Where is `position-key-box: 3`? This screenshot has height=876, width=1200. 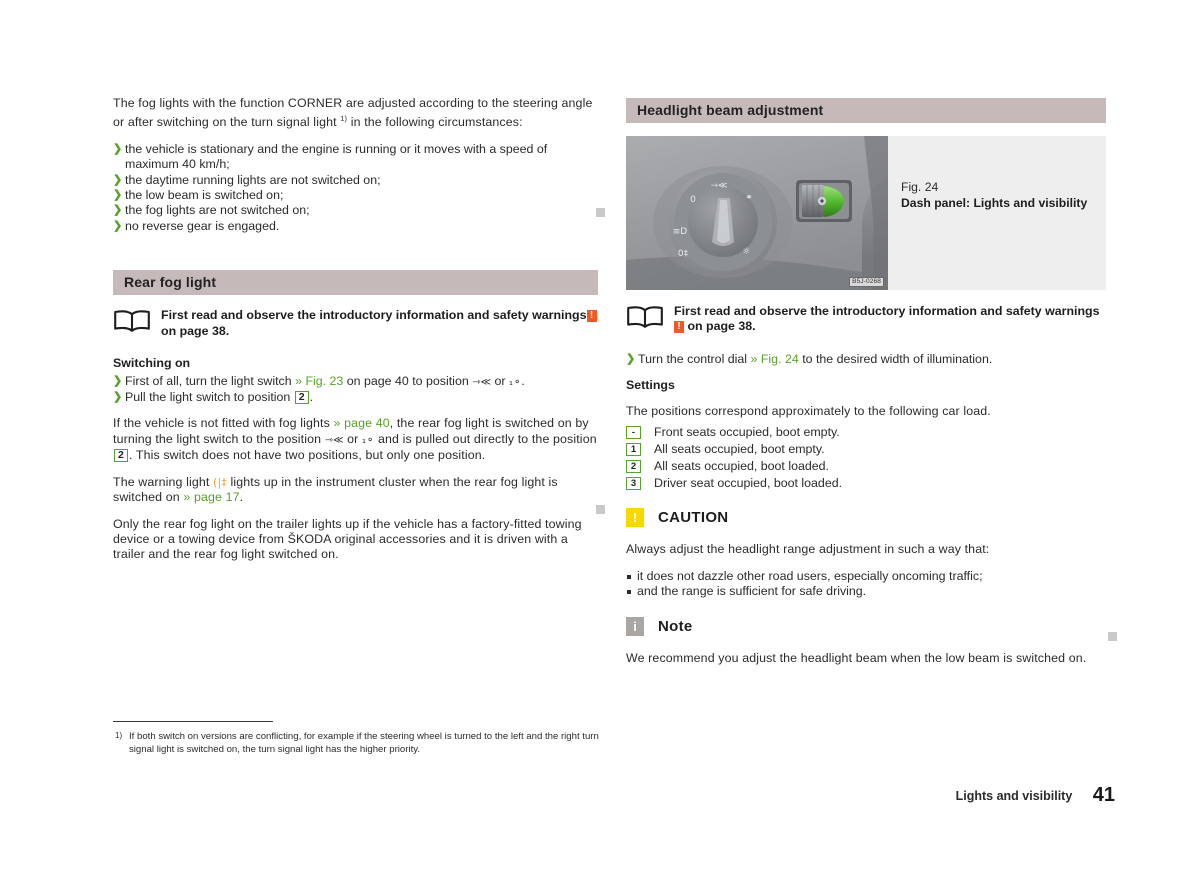
position-key-box: 3 is located at coordinates (633, 484).